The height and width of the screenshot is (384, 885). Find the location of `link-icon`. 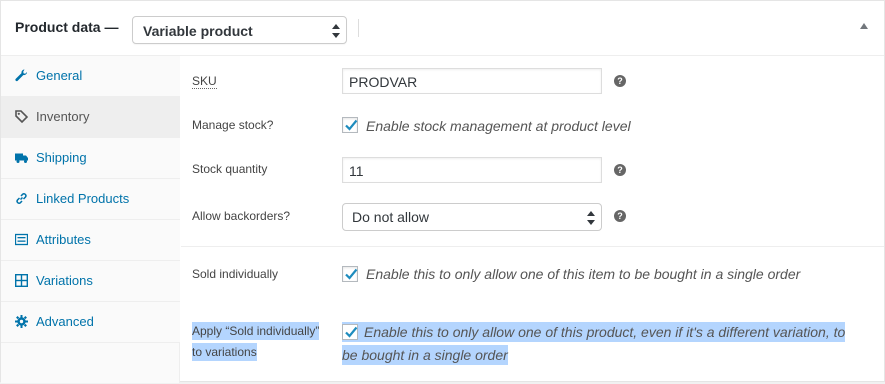

link-icon is located at coordinates (21, 198).